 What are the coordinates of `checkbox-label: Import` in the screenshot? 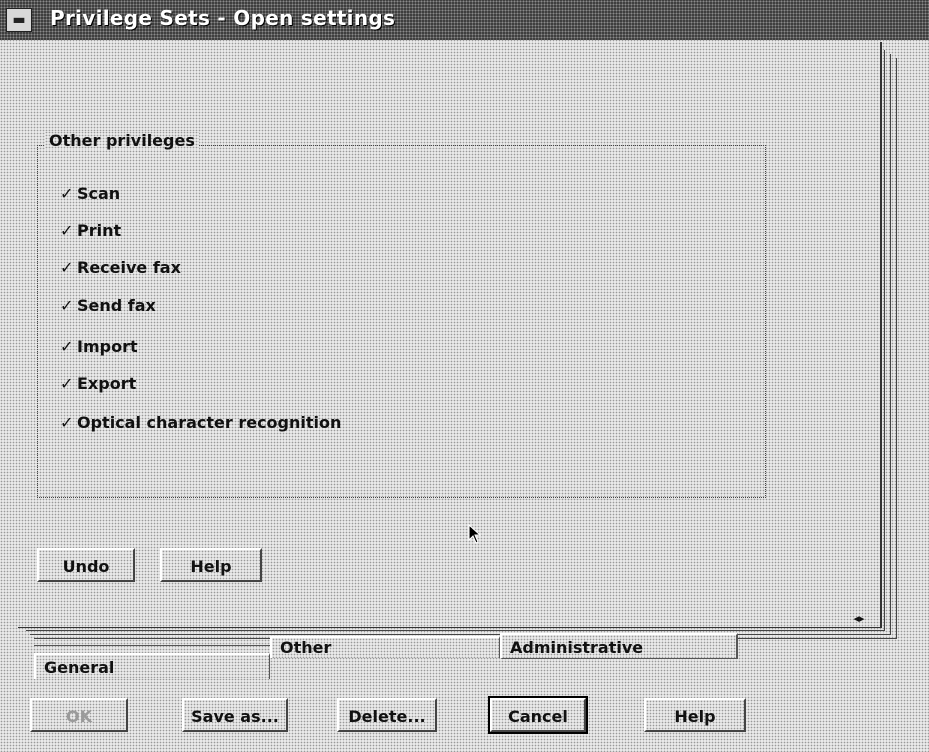 It's located at (107, 346).